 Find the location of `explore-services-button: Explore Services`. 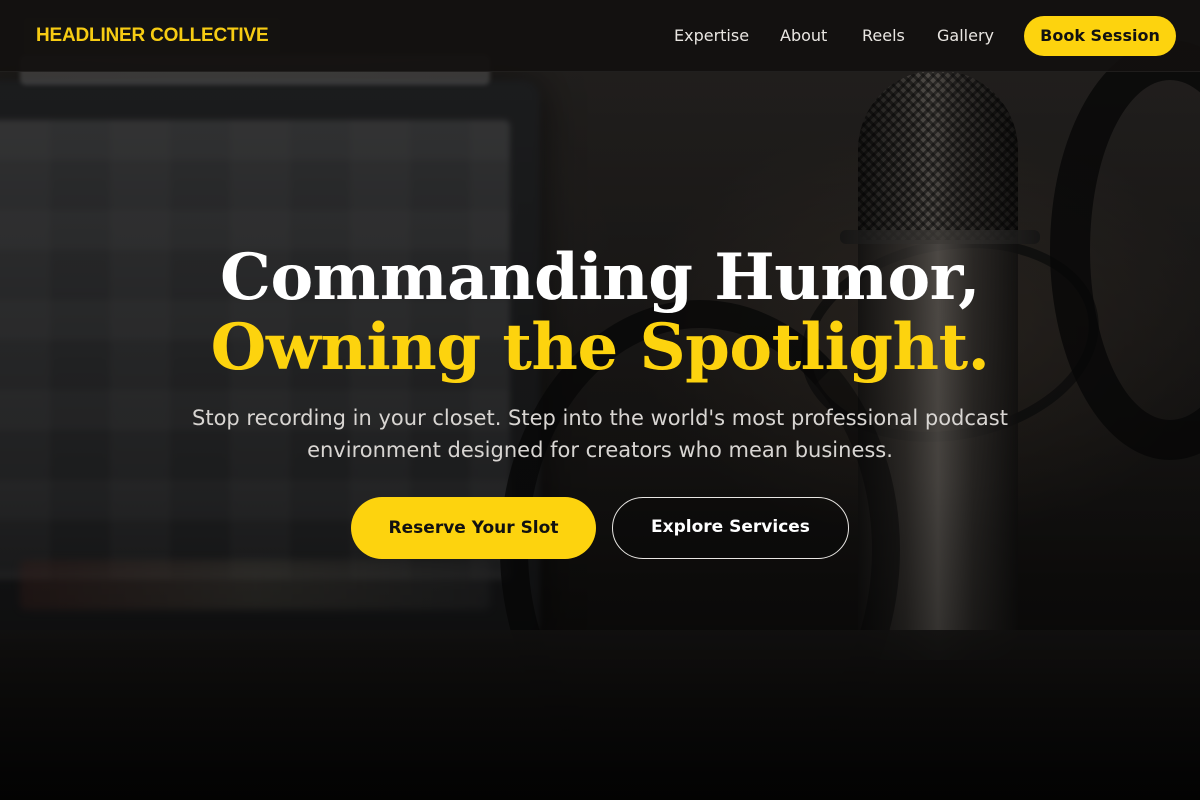

explore-services-button: Explore Services is located at coordinates (730, 528).